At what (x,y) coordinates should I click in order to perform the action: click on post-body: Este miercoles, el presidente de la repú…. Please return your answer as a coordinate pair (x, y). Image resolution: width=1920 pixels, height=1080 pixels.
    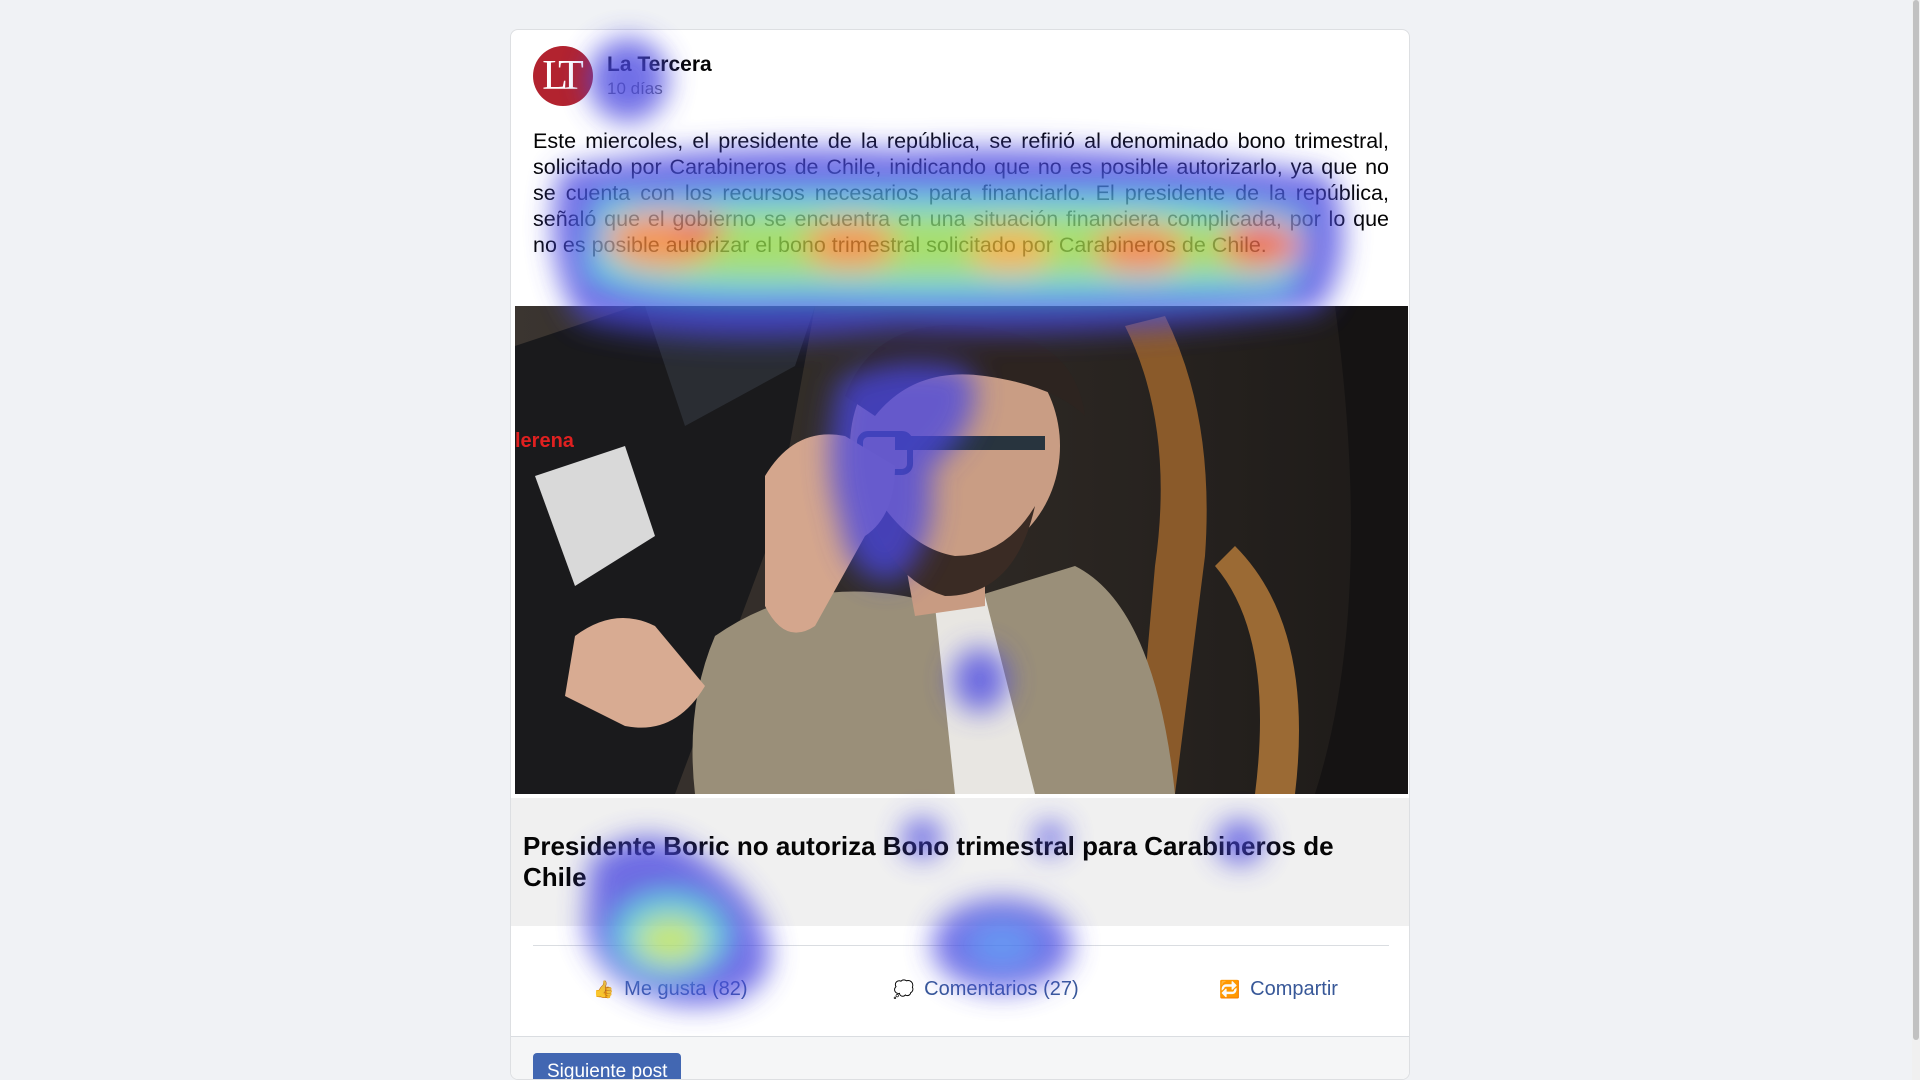
    Looking at the image, I should click on (961, 193).